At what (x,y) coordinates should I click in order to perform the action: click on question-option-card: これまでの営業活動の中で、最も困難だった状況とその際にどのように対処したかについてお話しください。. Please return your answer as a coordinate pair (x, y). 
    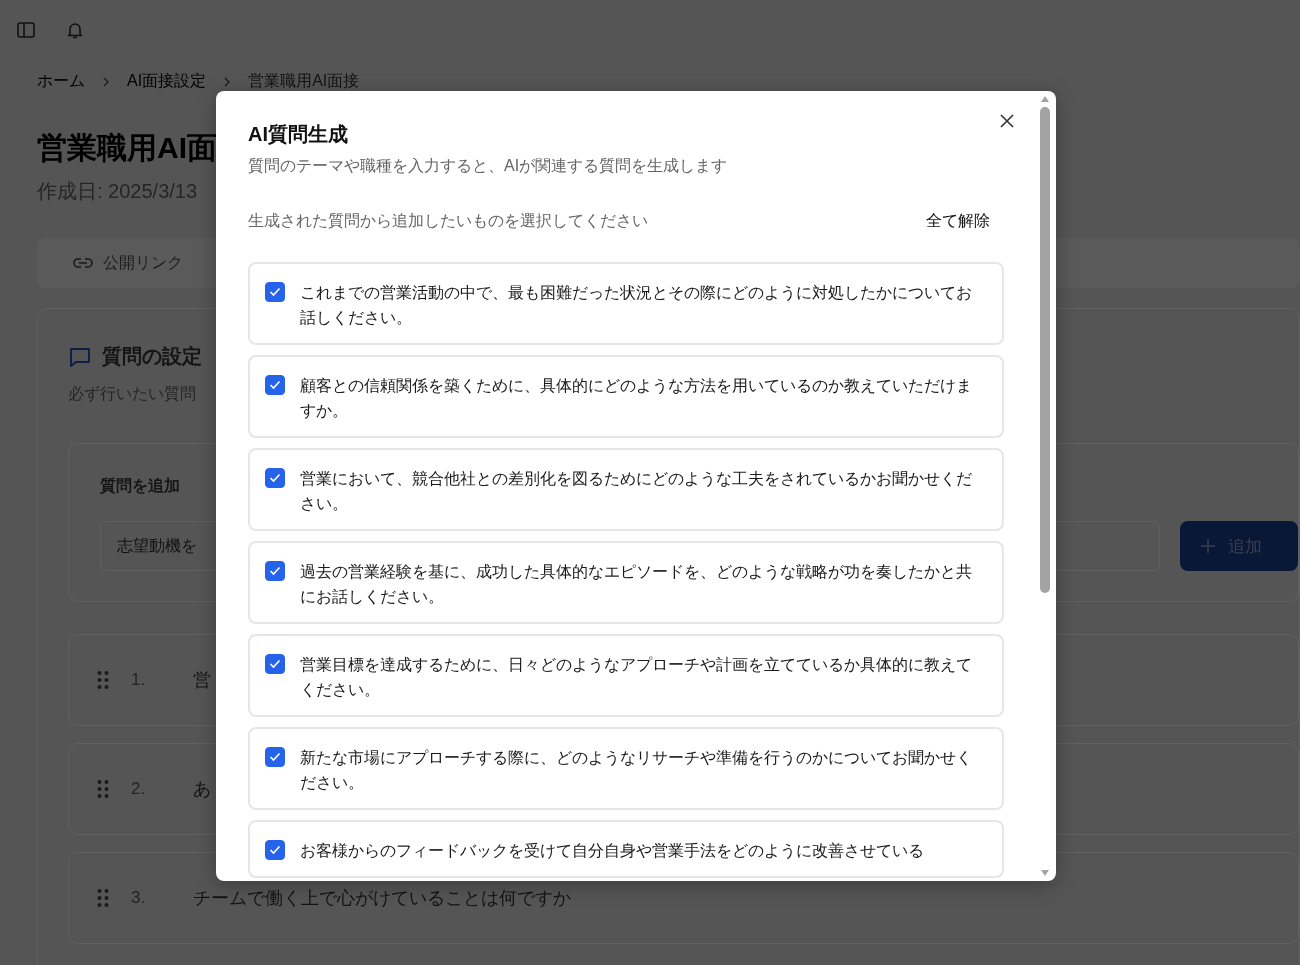
    Looking at the image, I should click on (626, 303).